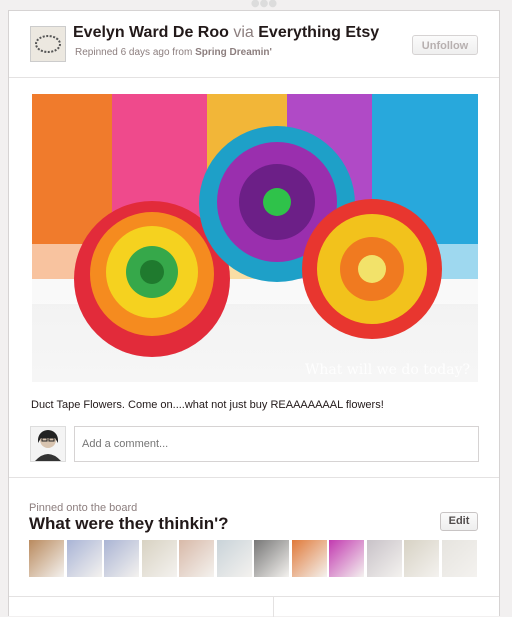  What do you see at coordinates (196, 558) in the screenshot?
I see `feet-thumb` at bounding box center [196, 558].